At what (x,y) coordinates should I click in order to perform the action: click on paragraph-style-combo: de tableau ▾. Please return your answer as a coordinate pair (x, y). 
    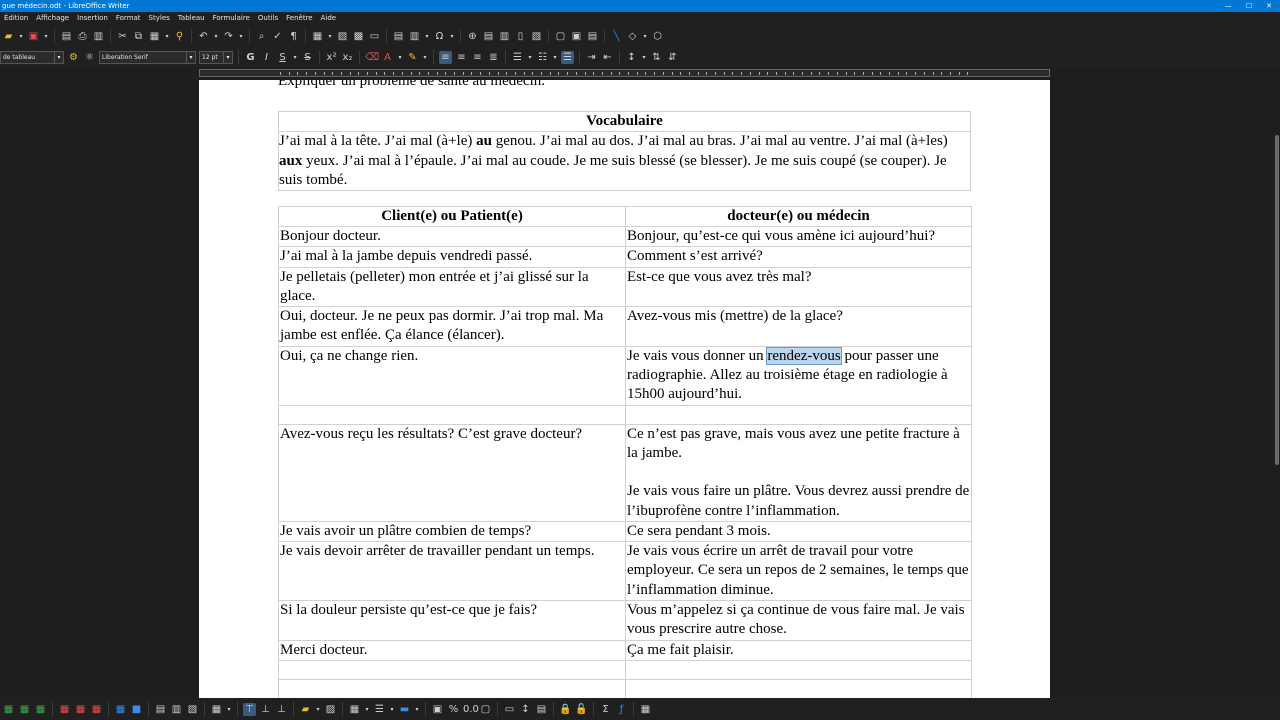
    Looking at the image, I should click on (32, 57).